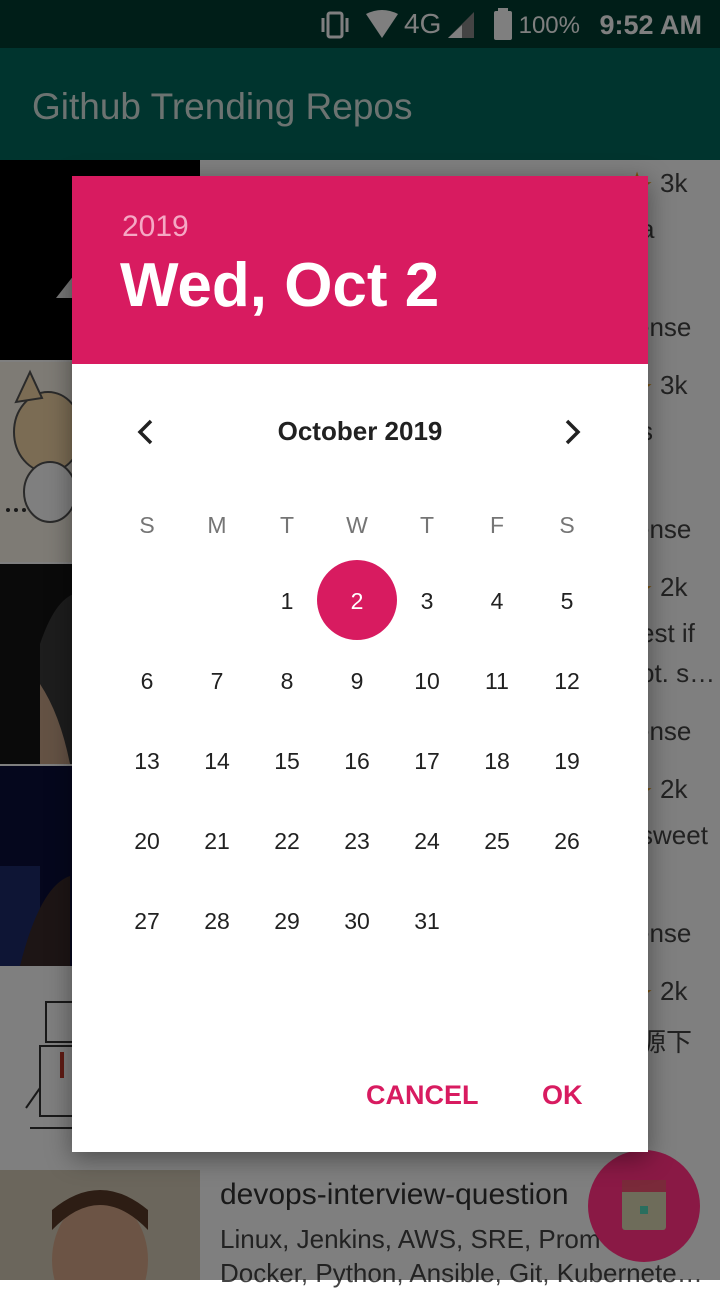 The width and height of the screenshot is (720, 1289). What do you see at coordinates (562, 1095) in the screenshot?
I see `ok-button: OK` at bounding box center [562, 1095].